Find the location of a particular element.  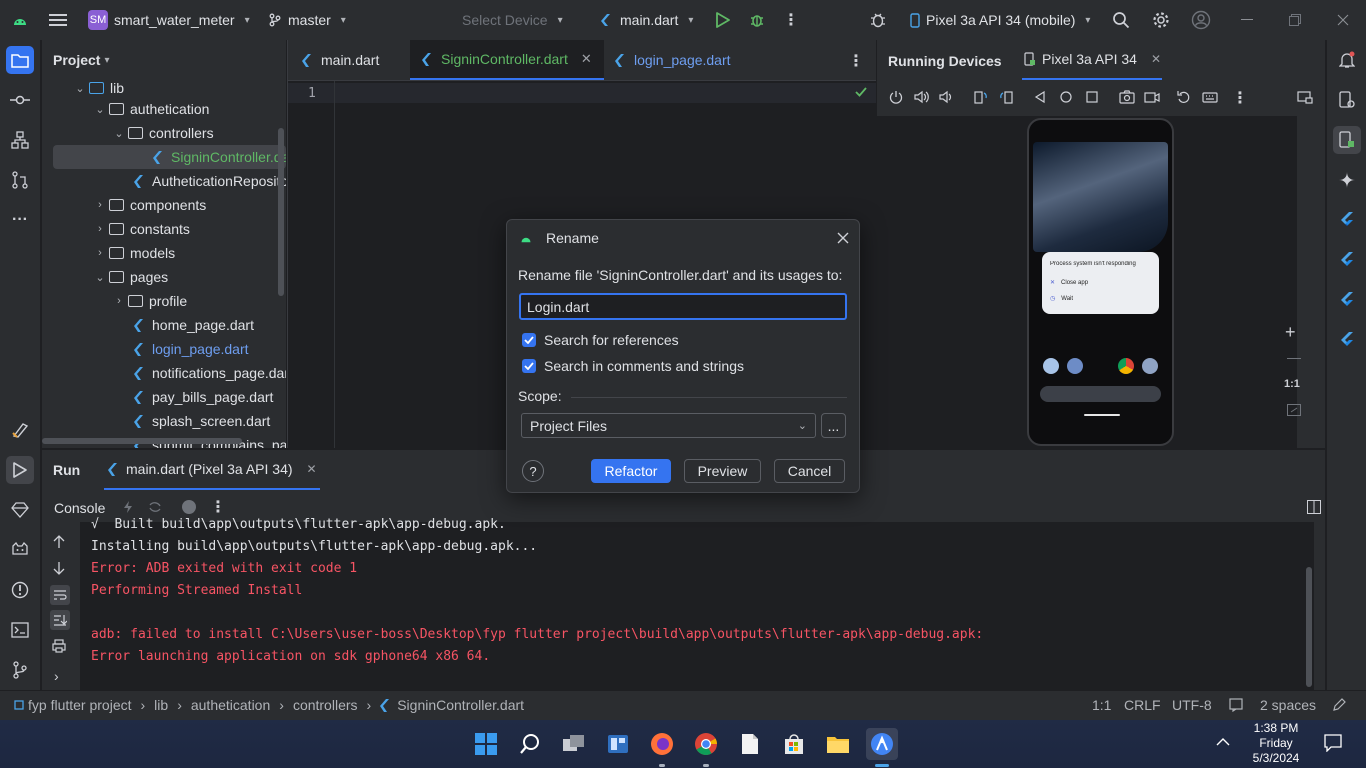

cancel-button: Cancel is located at coordinates (809, 471).